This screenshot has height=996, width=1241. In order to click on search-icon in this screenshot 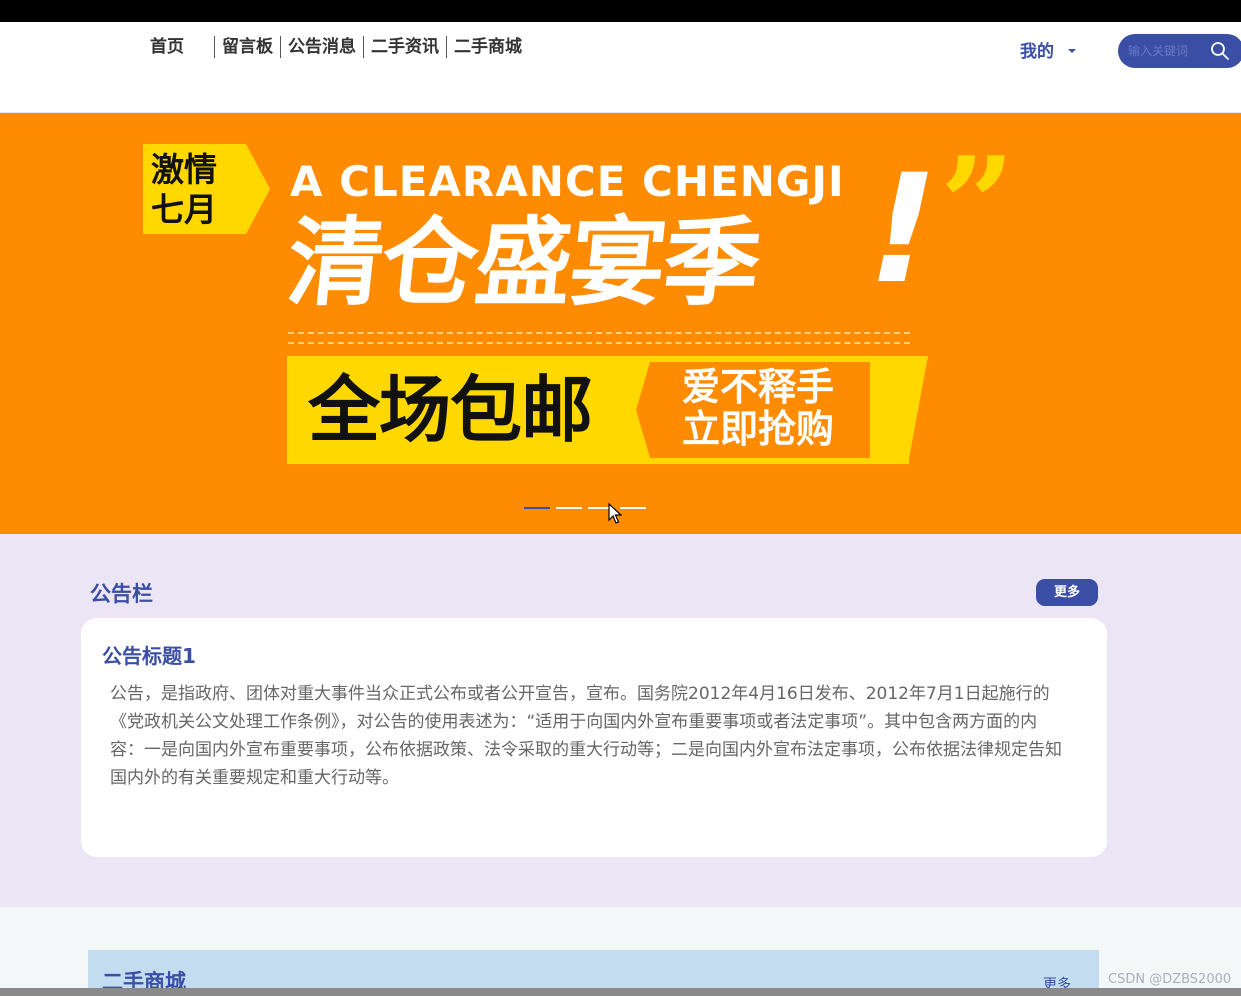, I will do `click(1220, 53)`.